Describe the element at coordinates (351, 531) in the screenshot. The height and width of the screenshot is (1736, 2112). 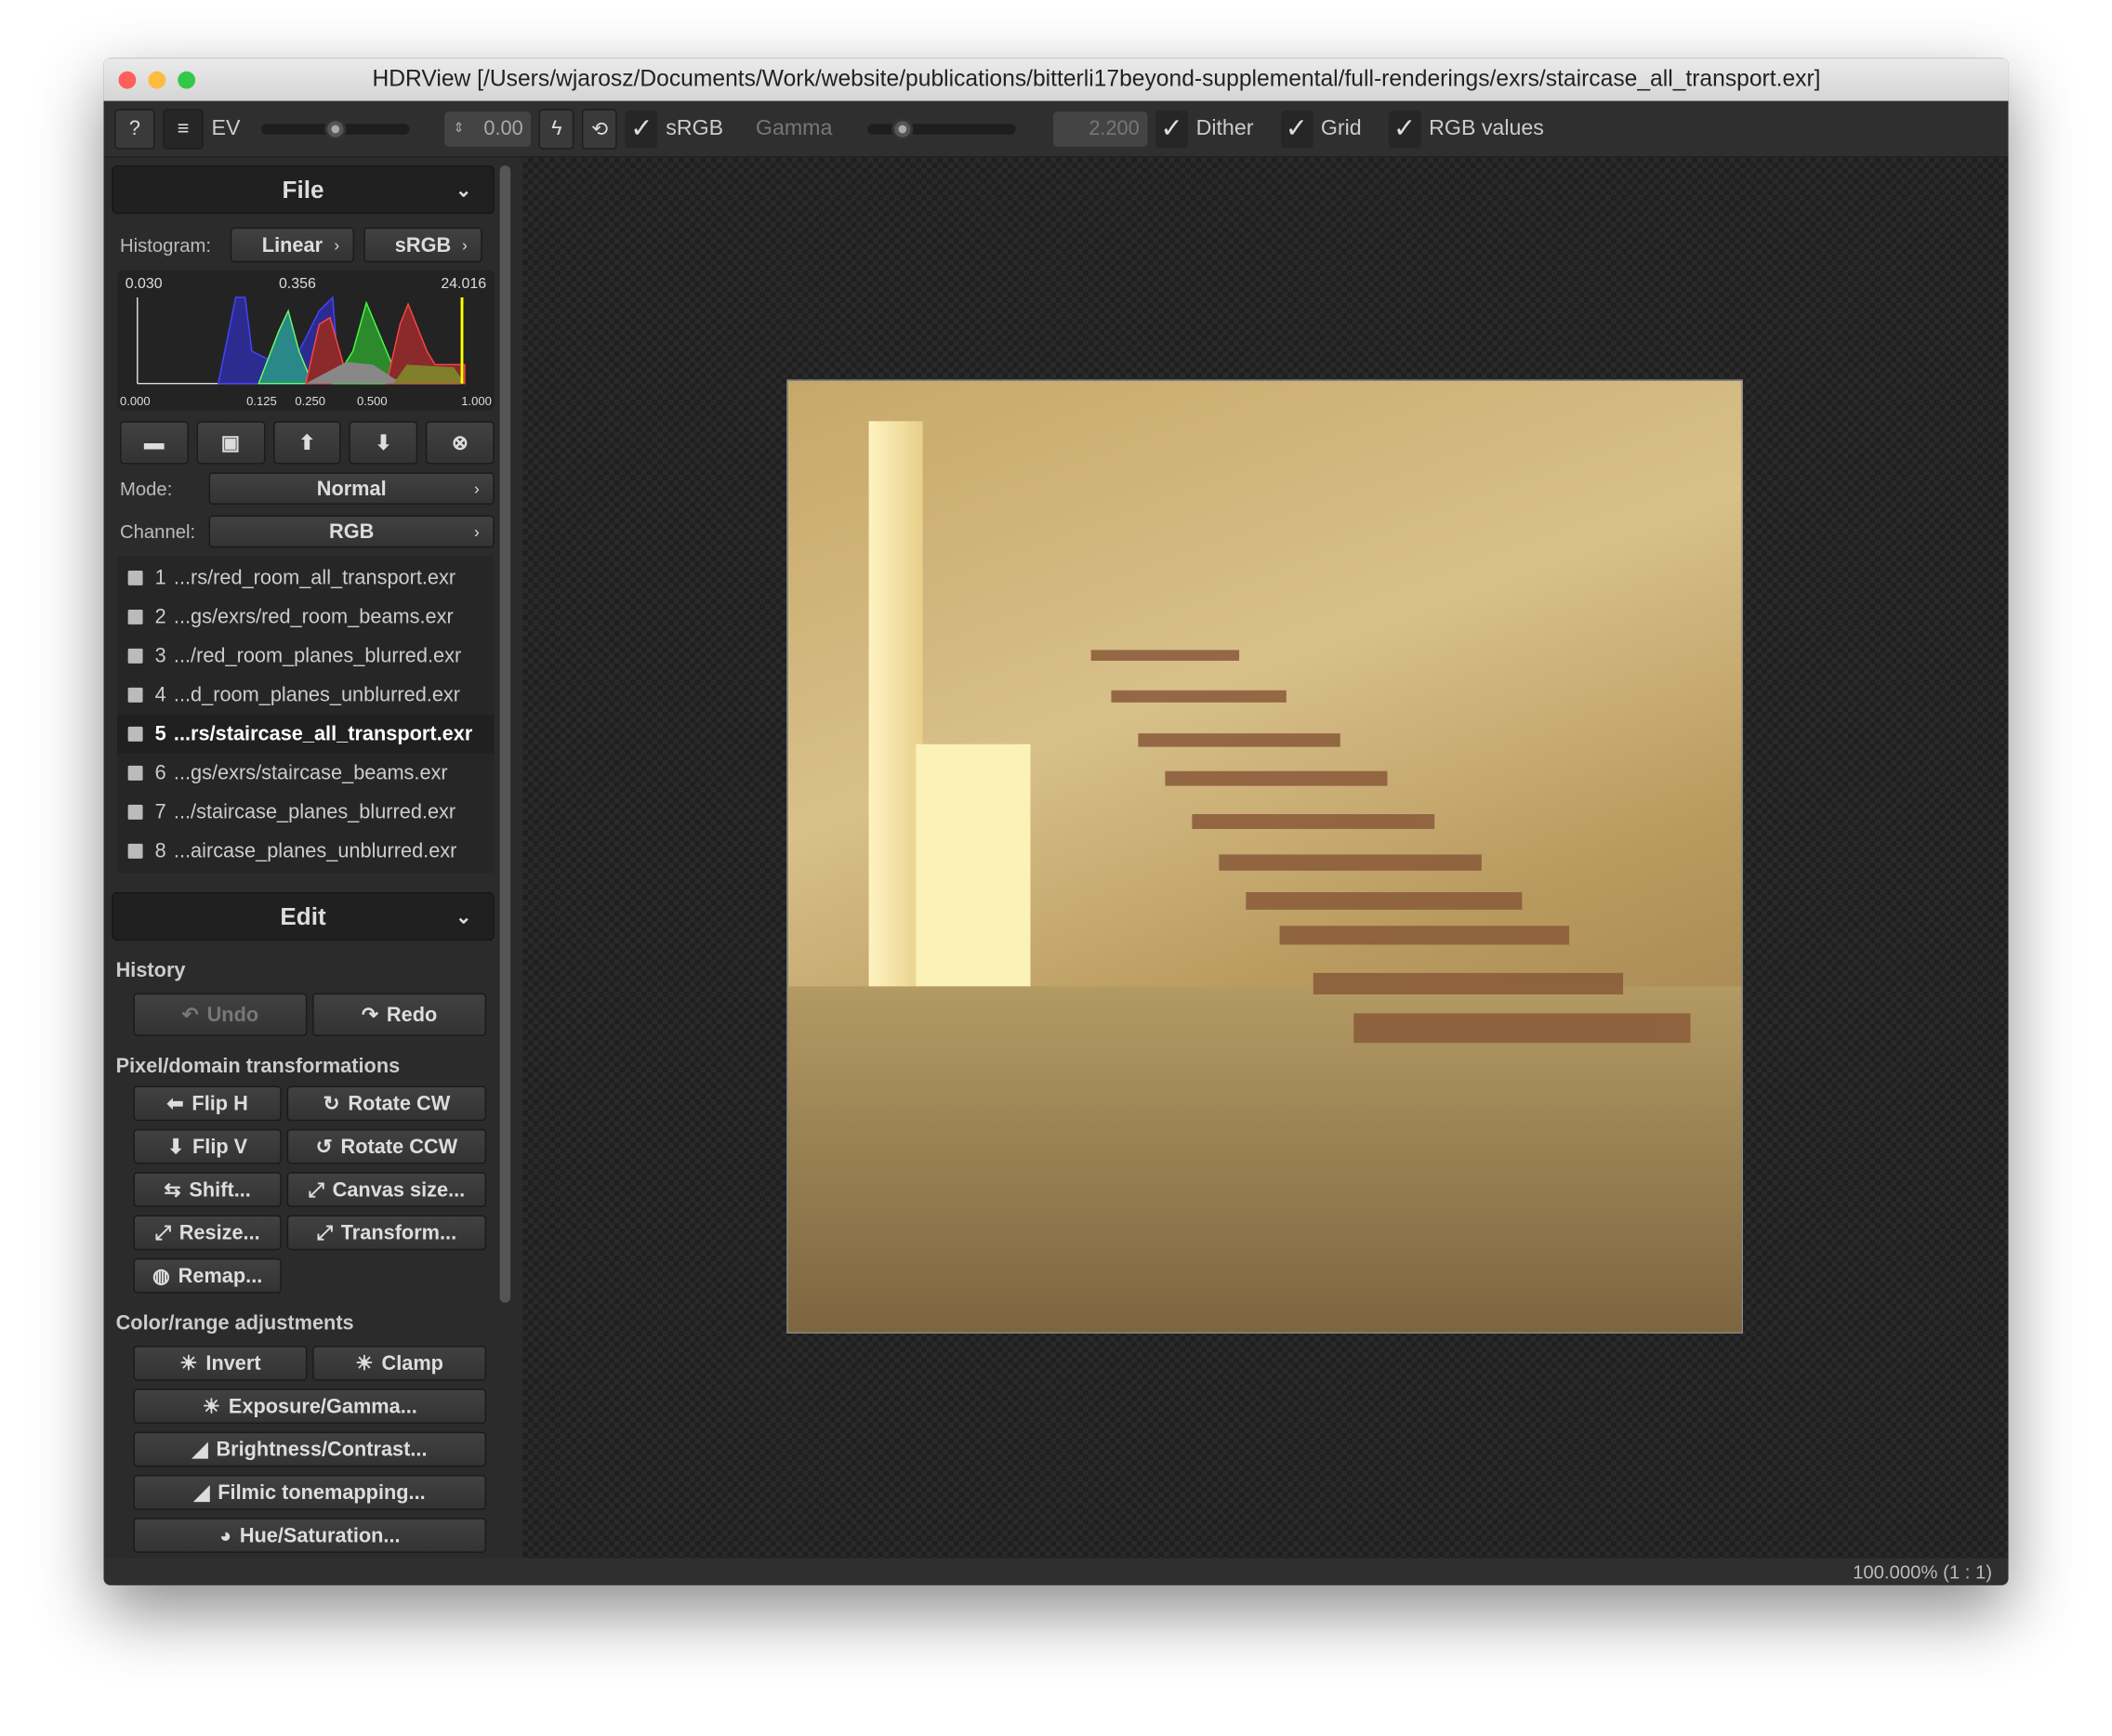
I see `channel-dropdown: RGB ›` at that location.